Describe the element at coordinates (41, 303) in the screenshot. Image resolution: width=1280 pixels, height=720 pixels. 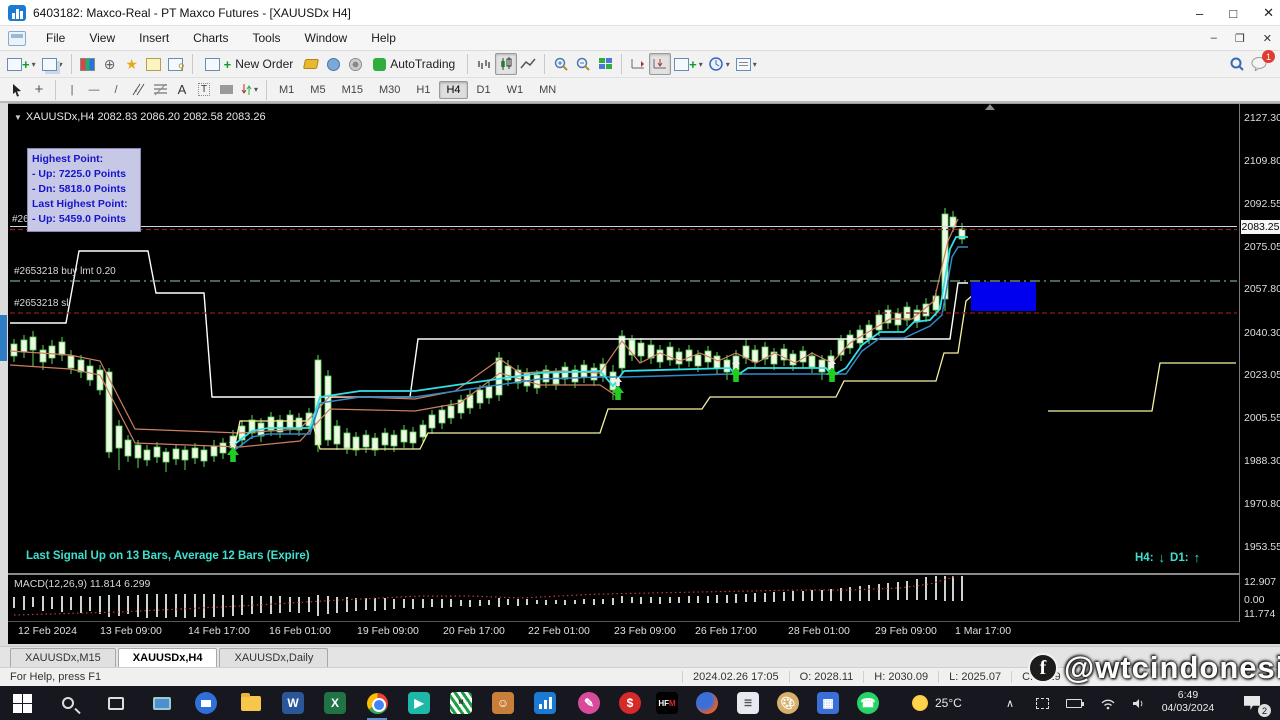
I see `order-sl-label: #2653218 sl` at that location.